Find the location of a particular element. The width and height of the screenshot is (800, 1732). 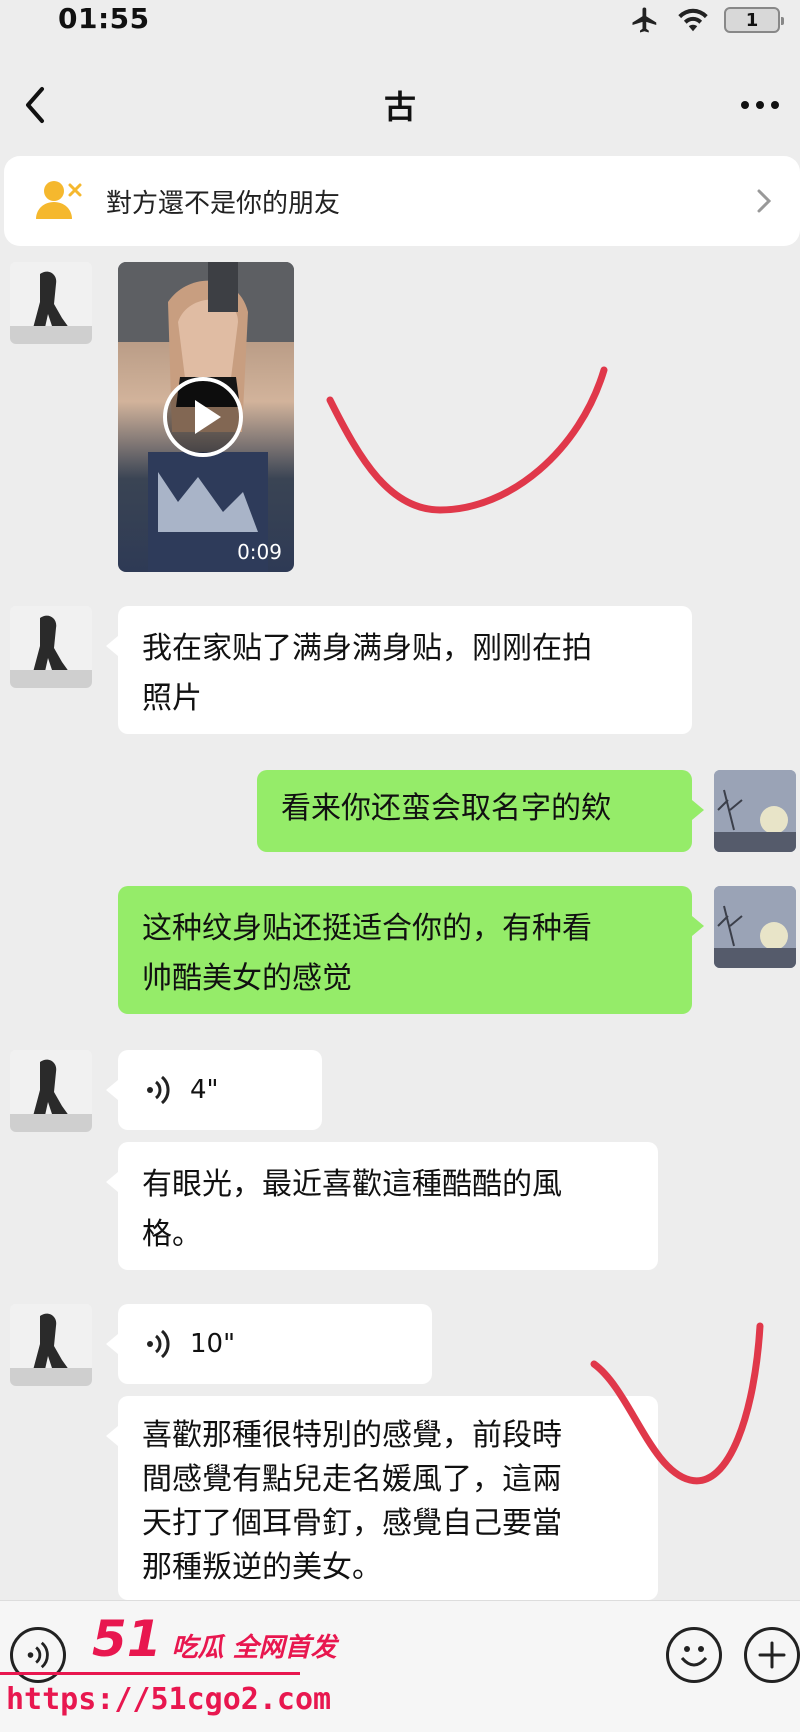

voice-message: 4" is located at coordinates (214, 1090).